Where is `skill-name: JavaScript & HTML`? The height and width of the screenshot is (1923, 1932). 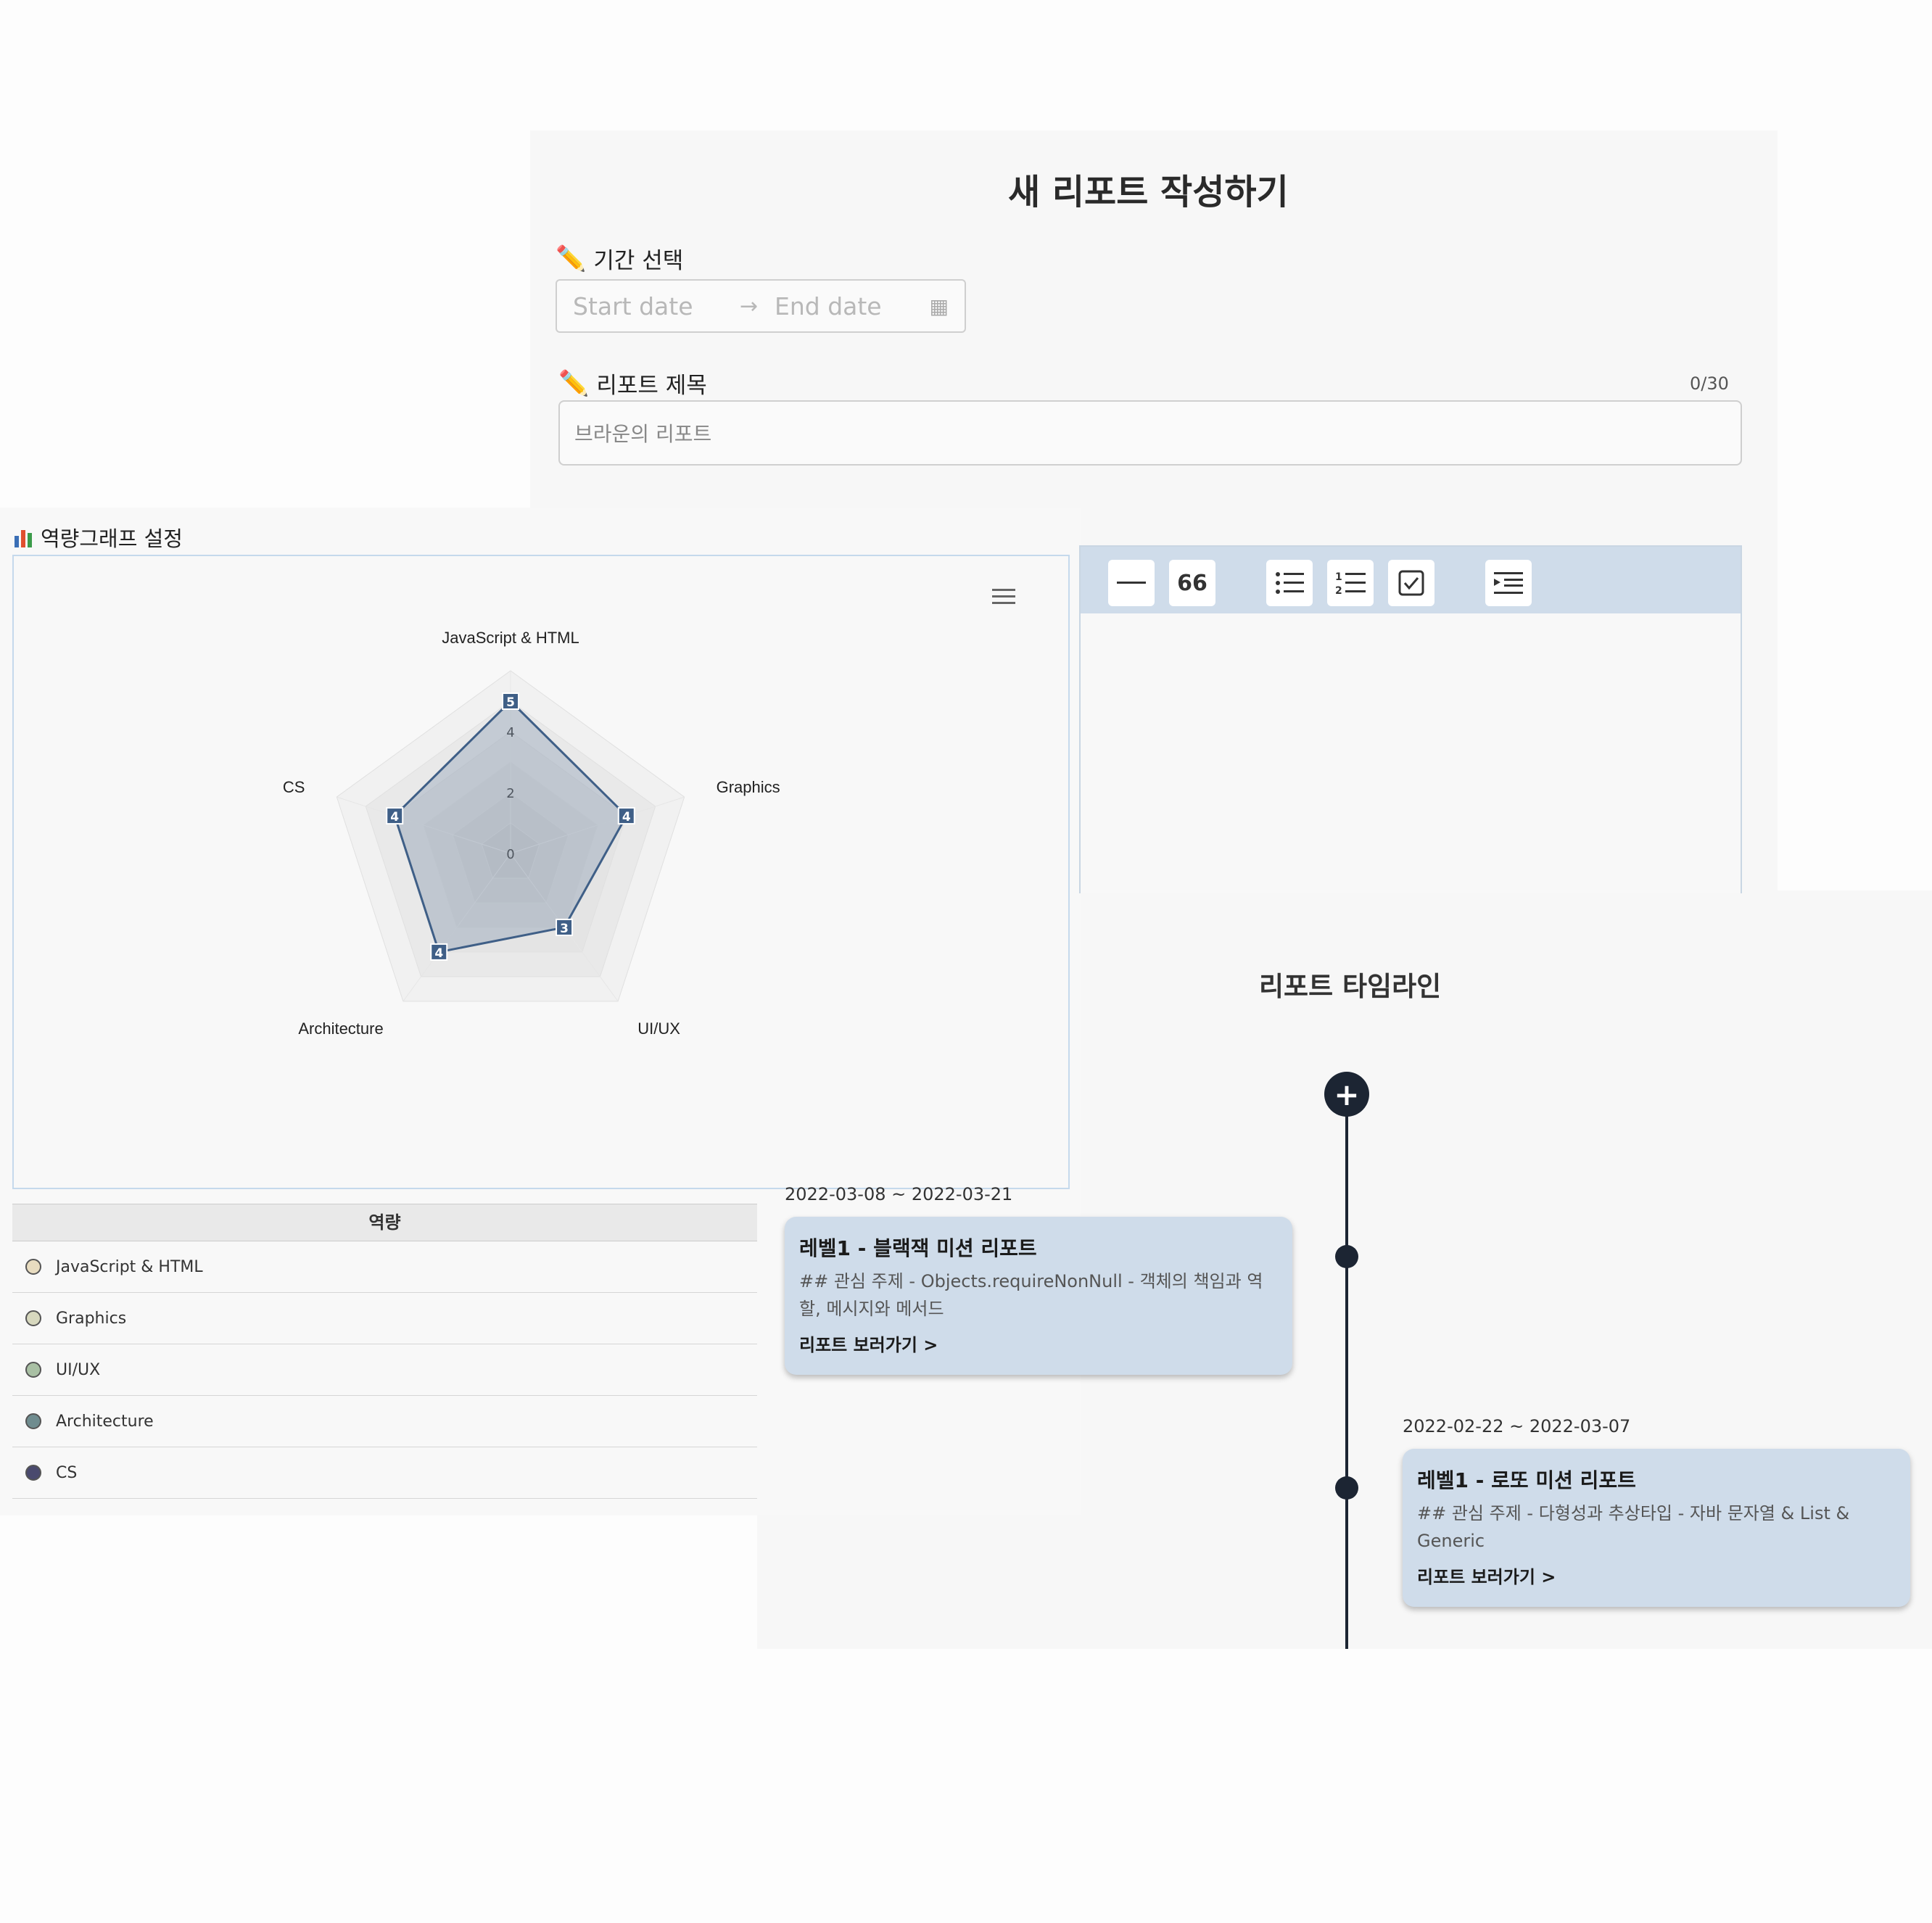 skill-name: JavaScript & HTML is located at coordinates (129, 1266).